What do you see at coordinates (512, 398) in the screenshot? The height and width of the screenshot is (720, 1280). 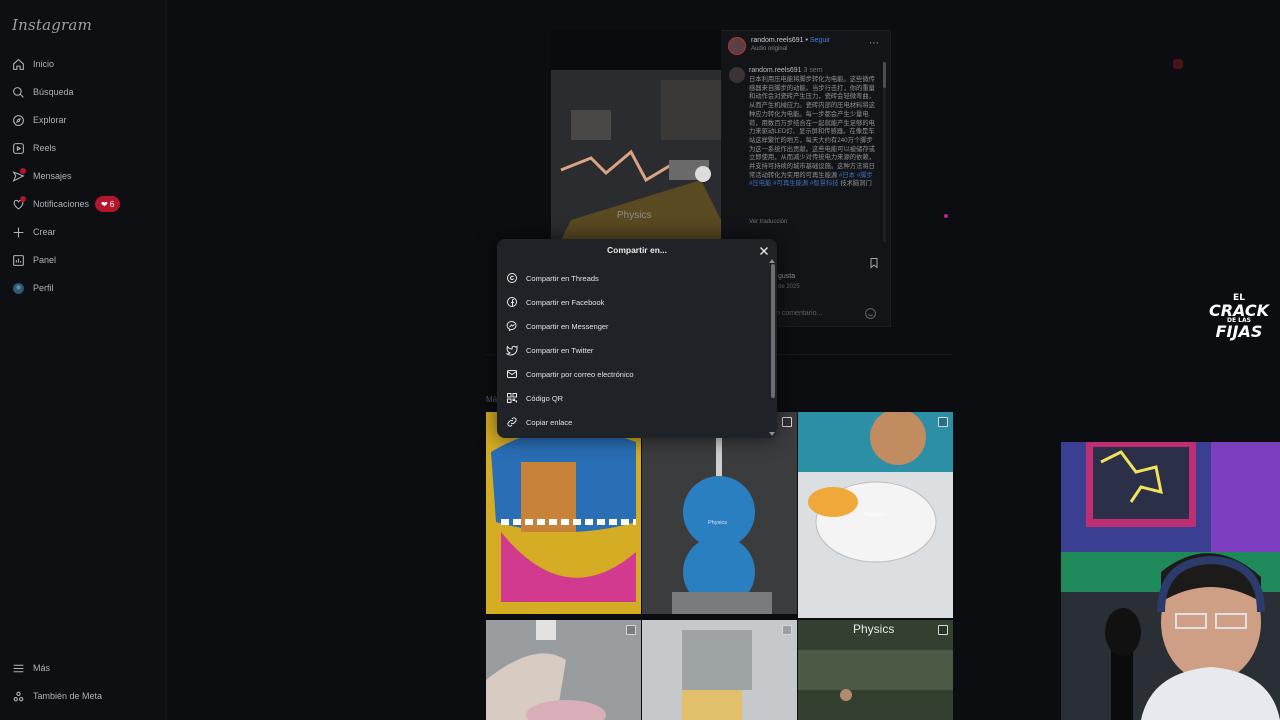 I see `qr-code-icon` at bounding box center [512, 398].